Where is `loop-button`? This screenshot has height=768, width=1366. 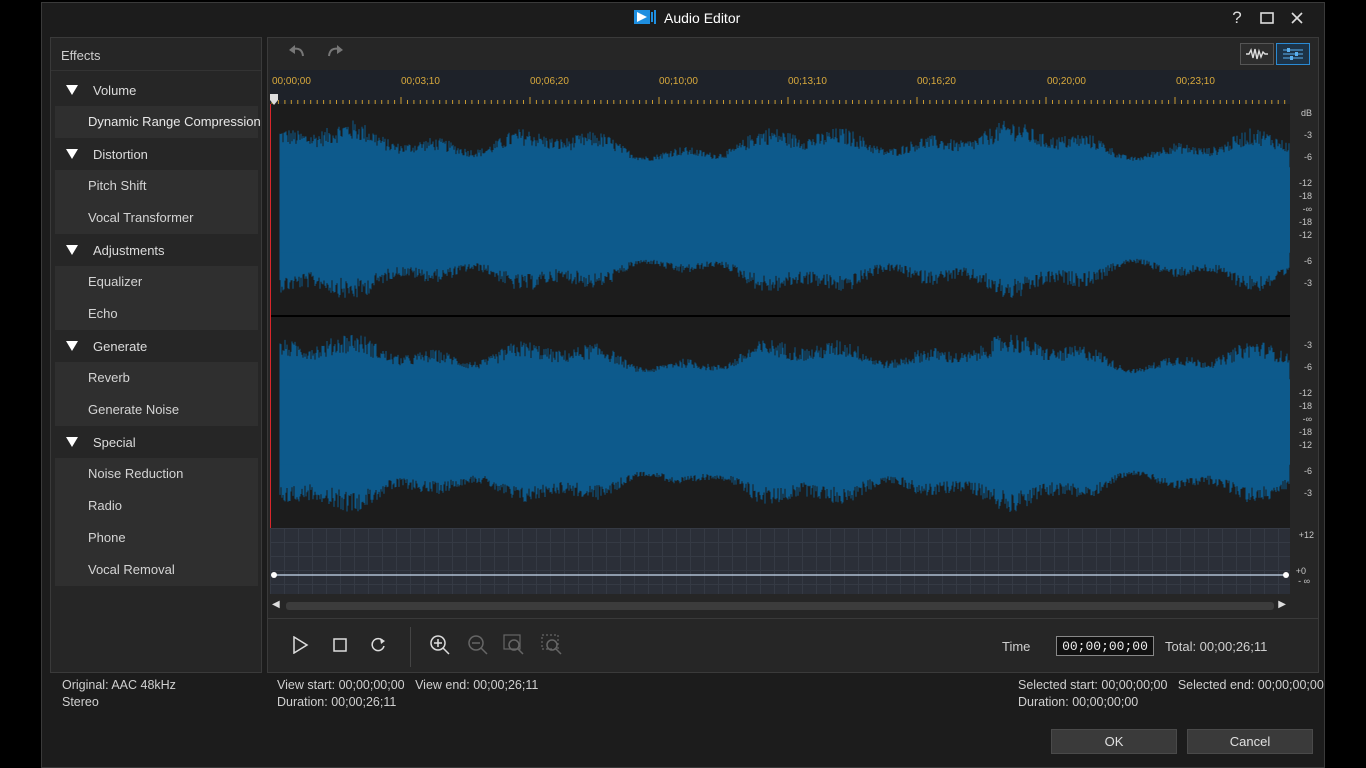
loop-button is located at coordinates (378, 645).